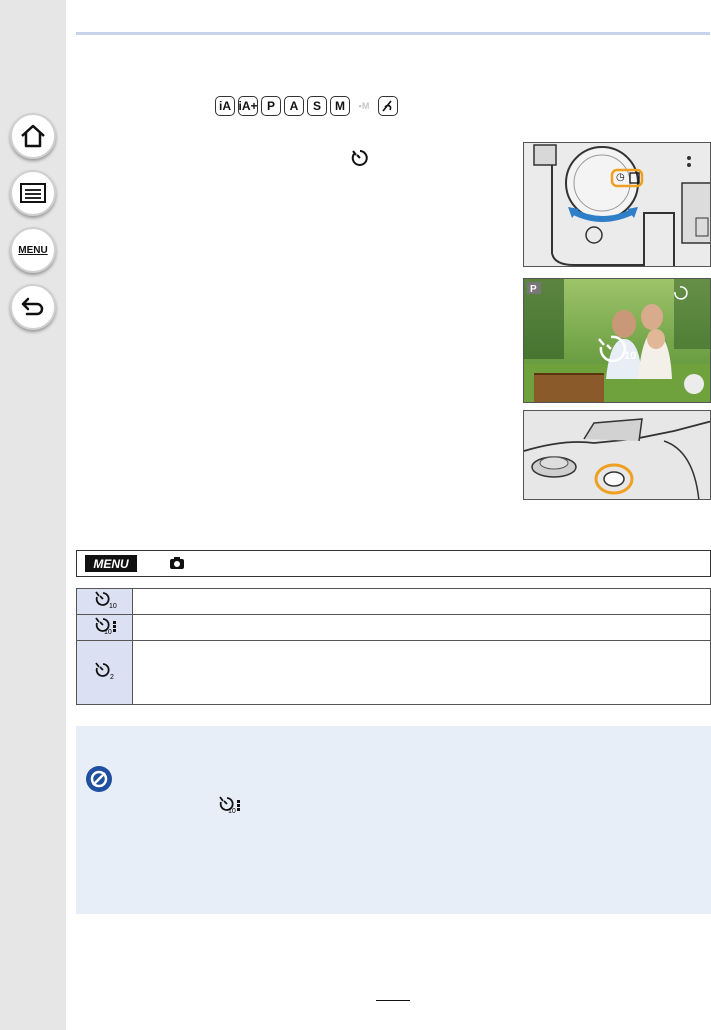 The image size is (711, 1030). What do you see at coordinates (248, 106) in the screenshot?
I see `intelligent-auto-plus-mode-icon: iA+` at bounding box center [248, 106].